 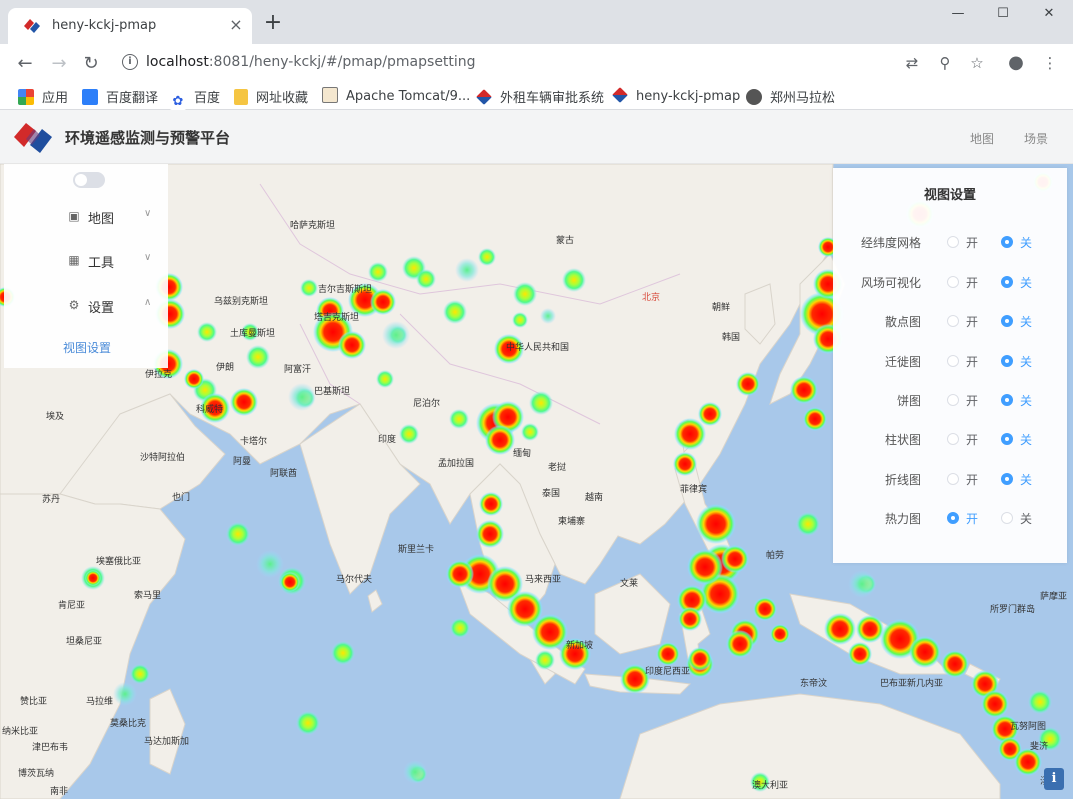 What do you see at coordinates (982, 138) in the screenshot?
I see `nav-map: 地图` at bounding box center [982, 138].